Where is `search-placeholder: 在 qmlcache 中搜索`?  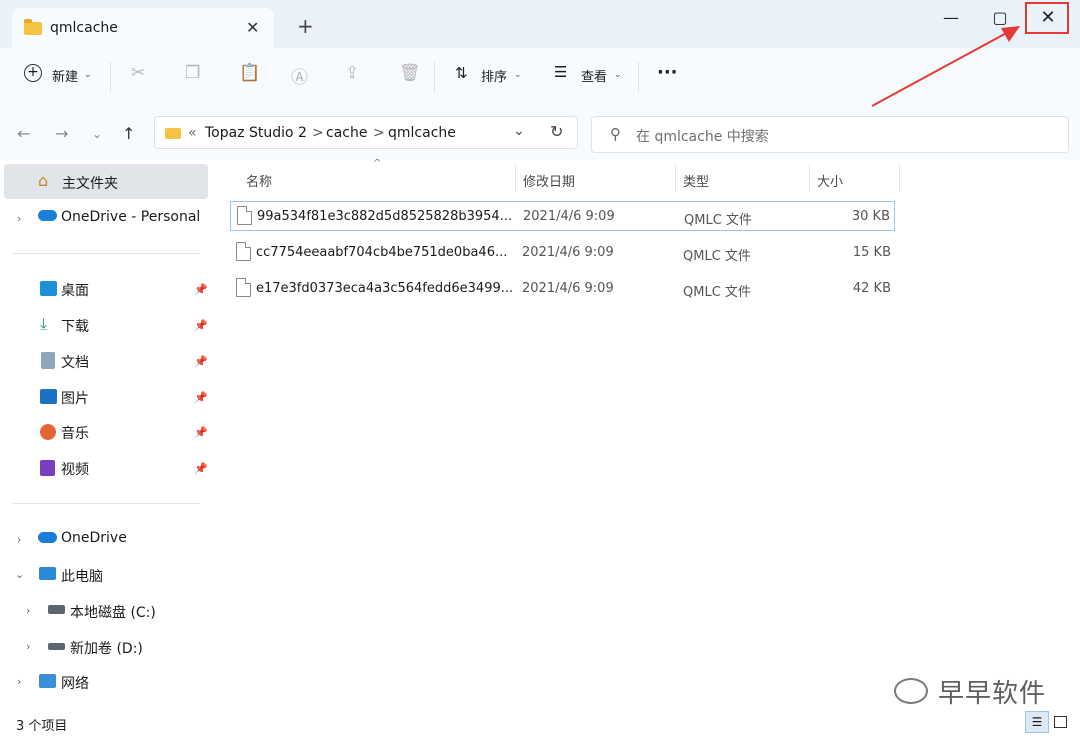
search-placeholder: 在 qmlcache 中搜索 is located at coordinates (702, 137).